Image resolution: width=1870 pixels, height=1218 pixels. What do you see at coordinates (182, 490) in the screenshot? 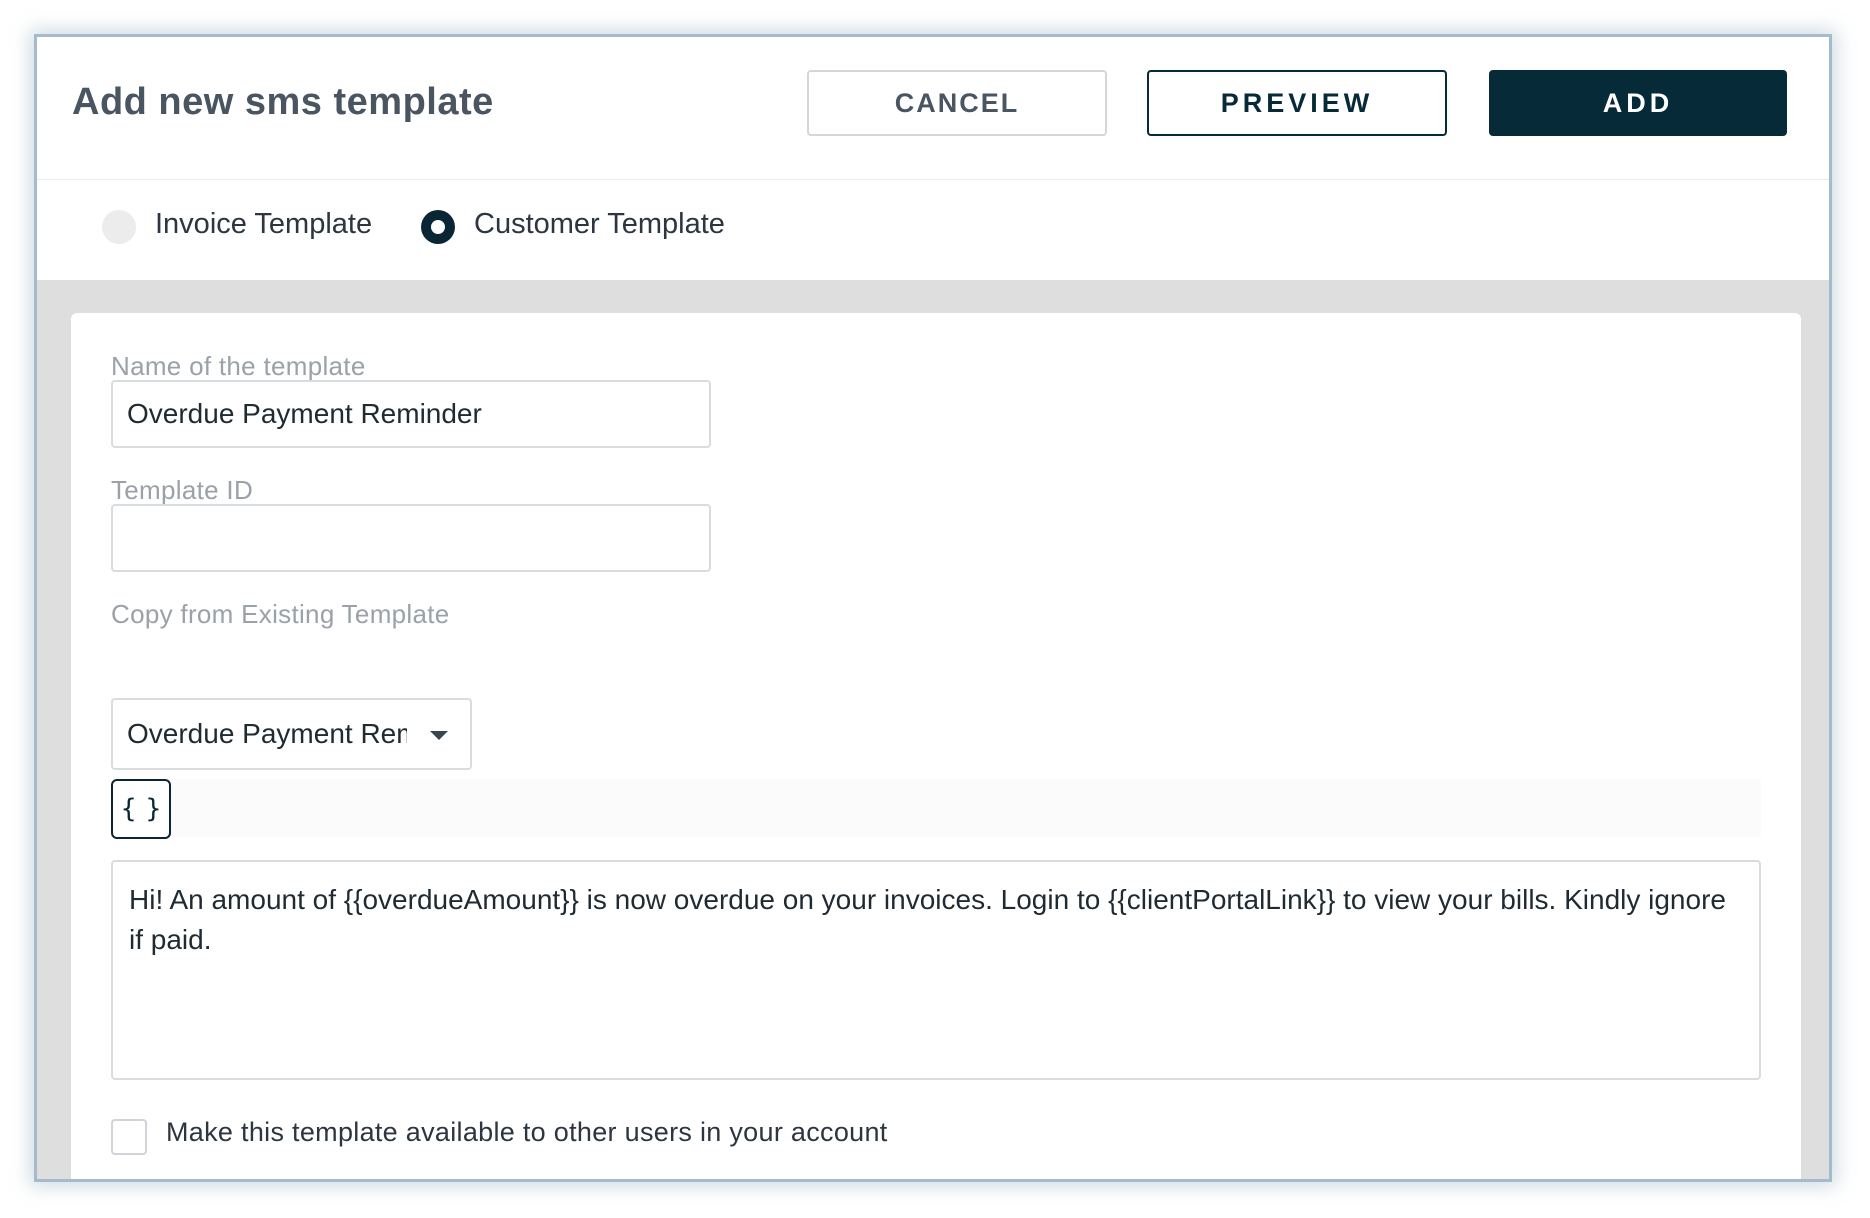
I see `template-id-label: Template ID` at bounding box center [182, 490].